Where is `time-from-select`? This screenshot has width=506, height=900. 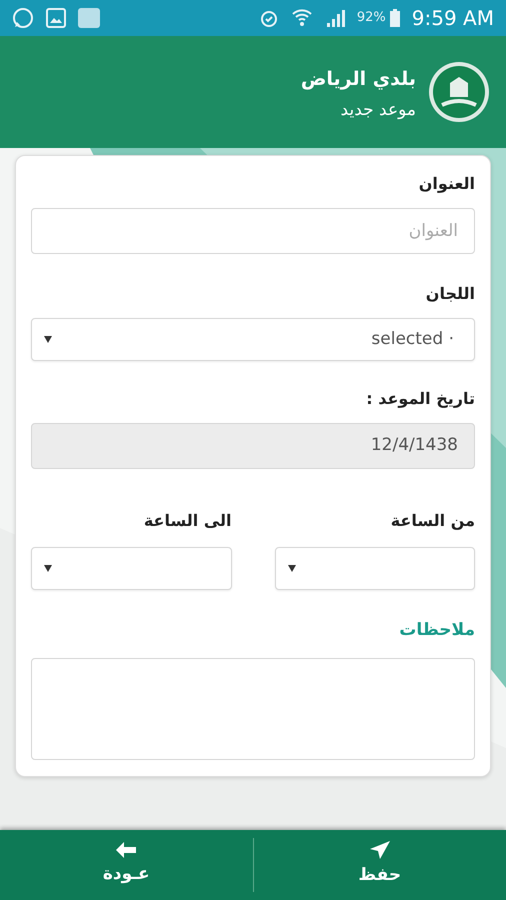 time-from-select is located at coordinates (374, 568).